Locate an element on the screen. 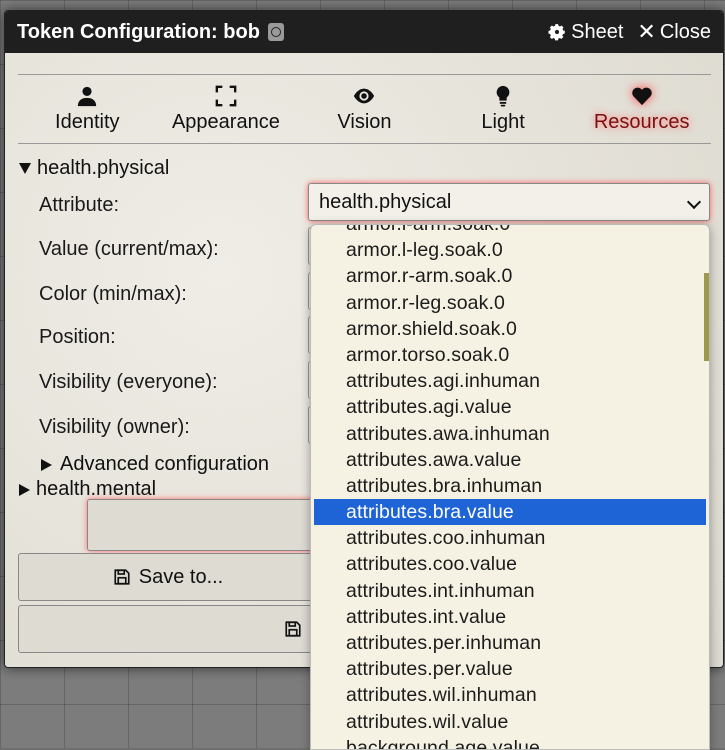 Image resolution: width=725 pixels, height=750 pixels. section-health-physical: health.physical is located at coordinates (94, 168).